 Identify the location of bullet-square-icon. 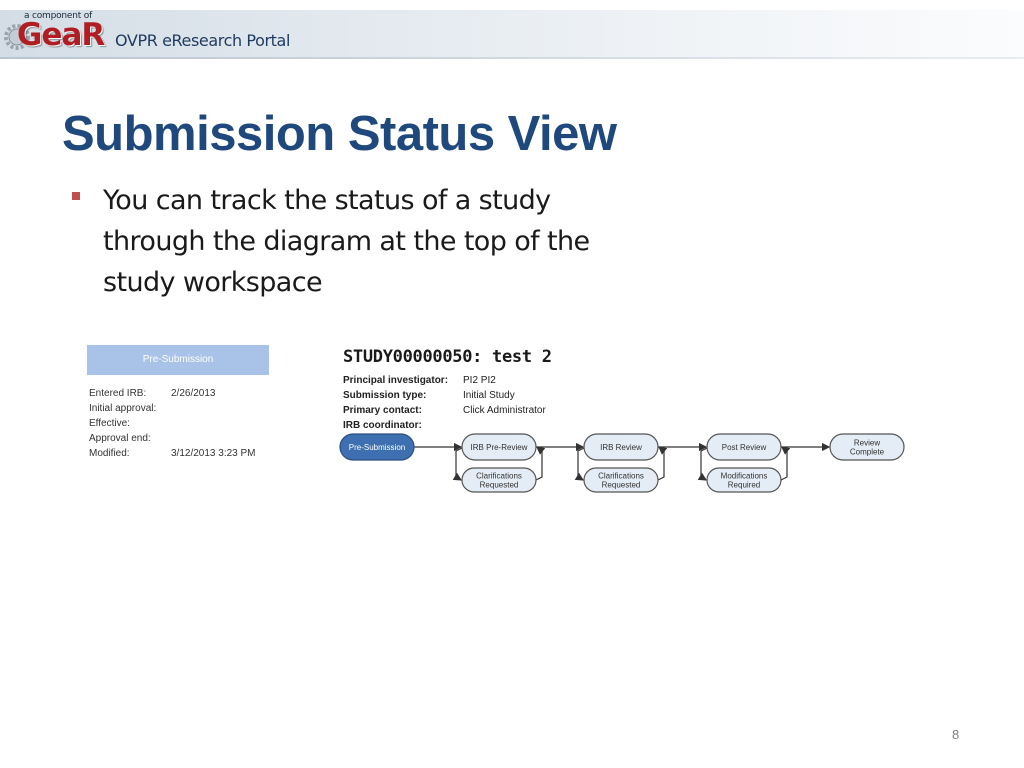
(76, 196).